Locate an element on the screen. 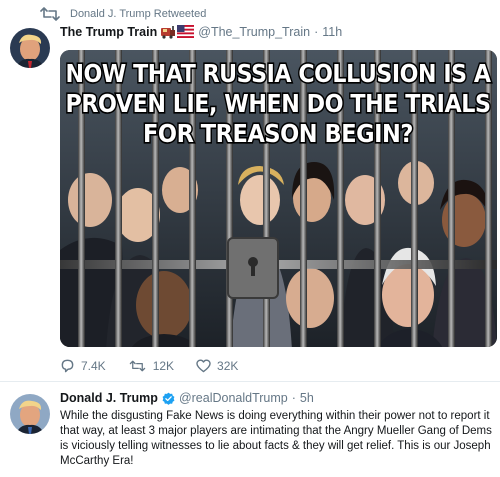 The image size is (500, 477). us-flag-emoji-icon is located at coordinates (186, 31).